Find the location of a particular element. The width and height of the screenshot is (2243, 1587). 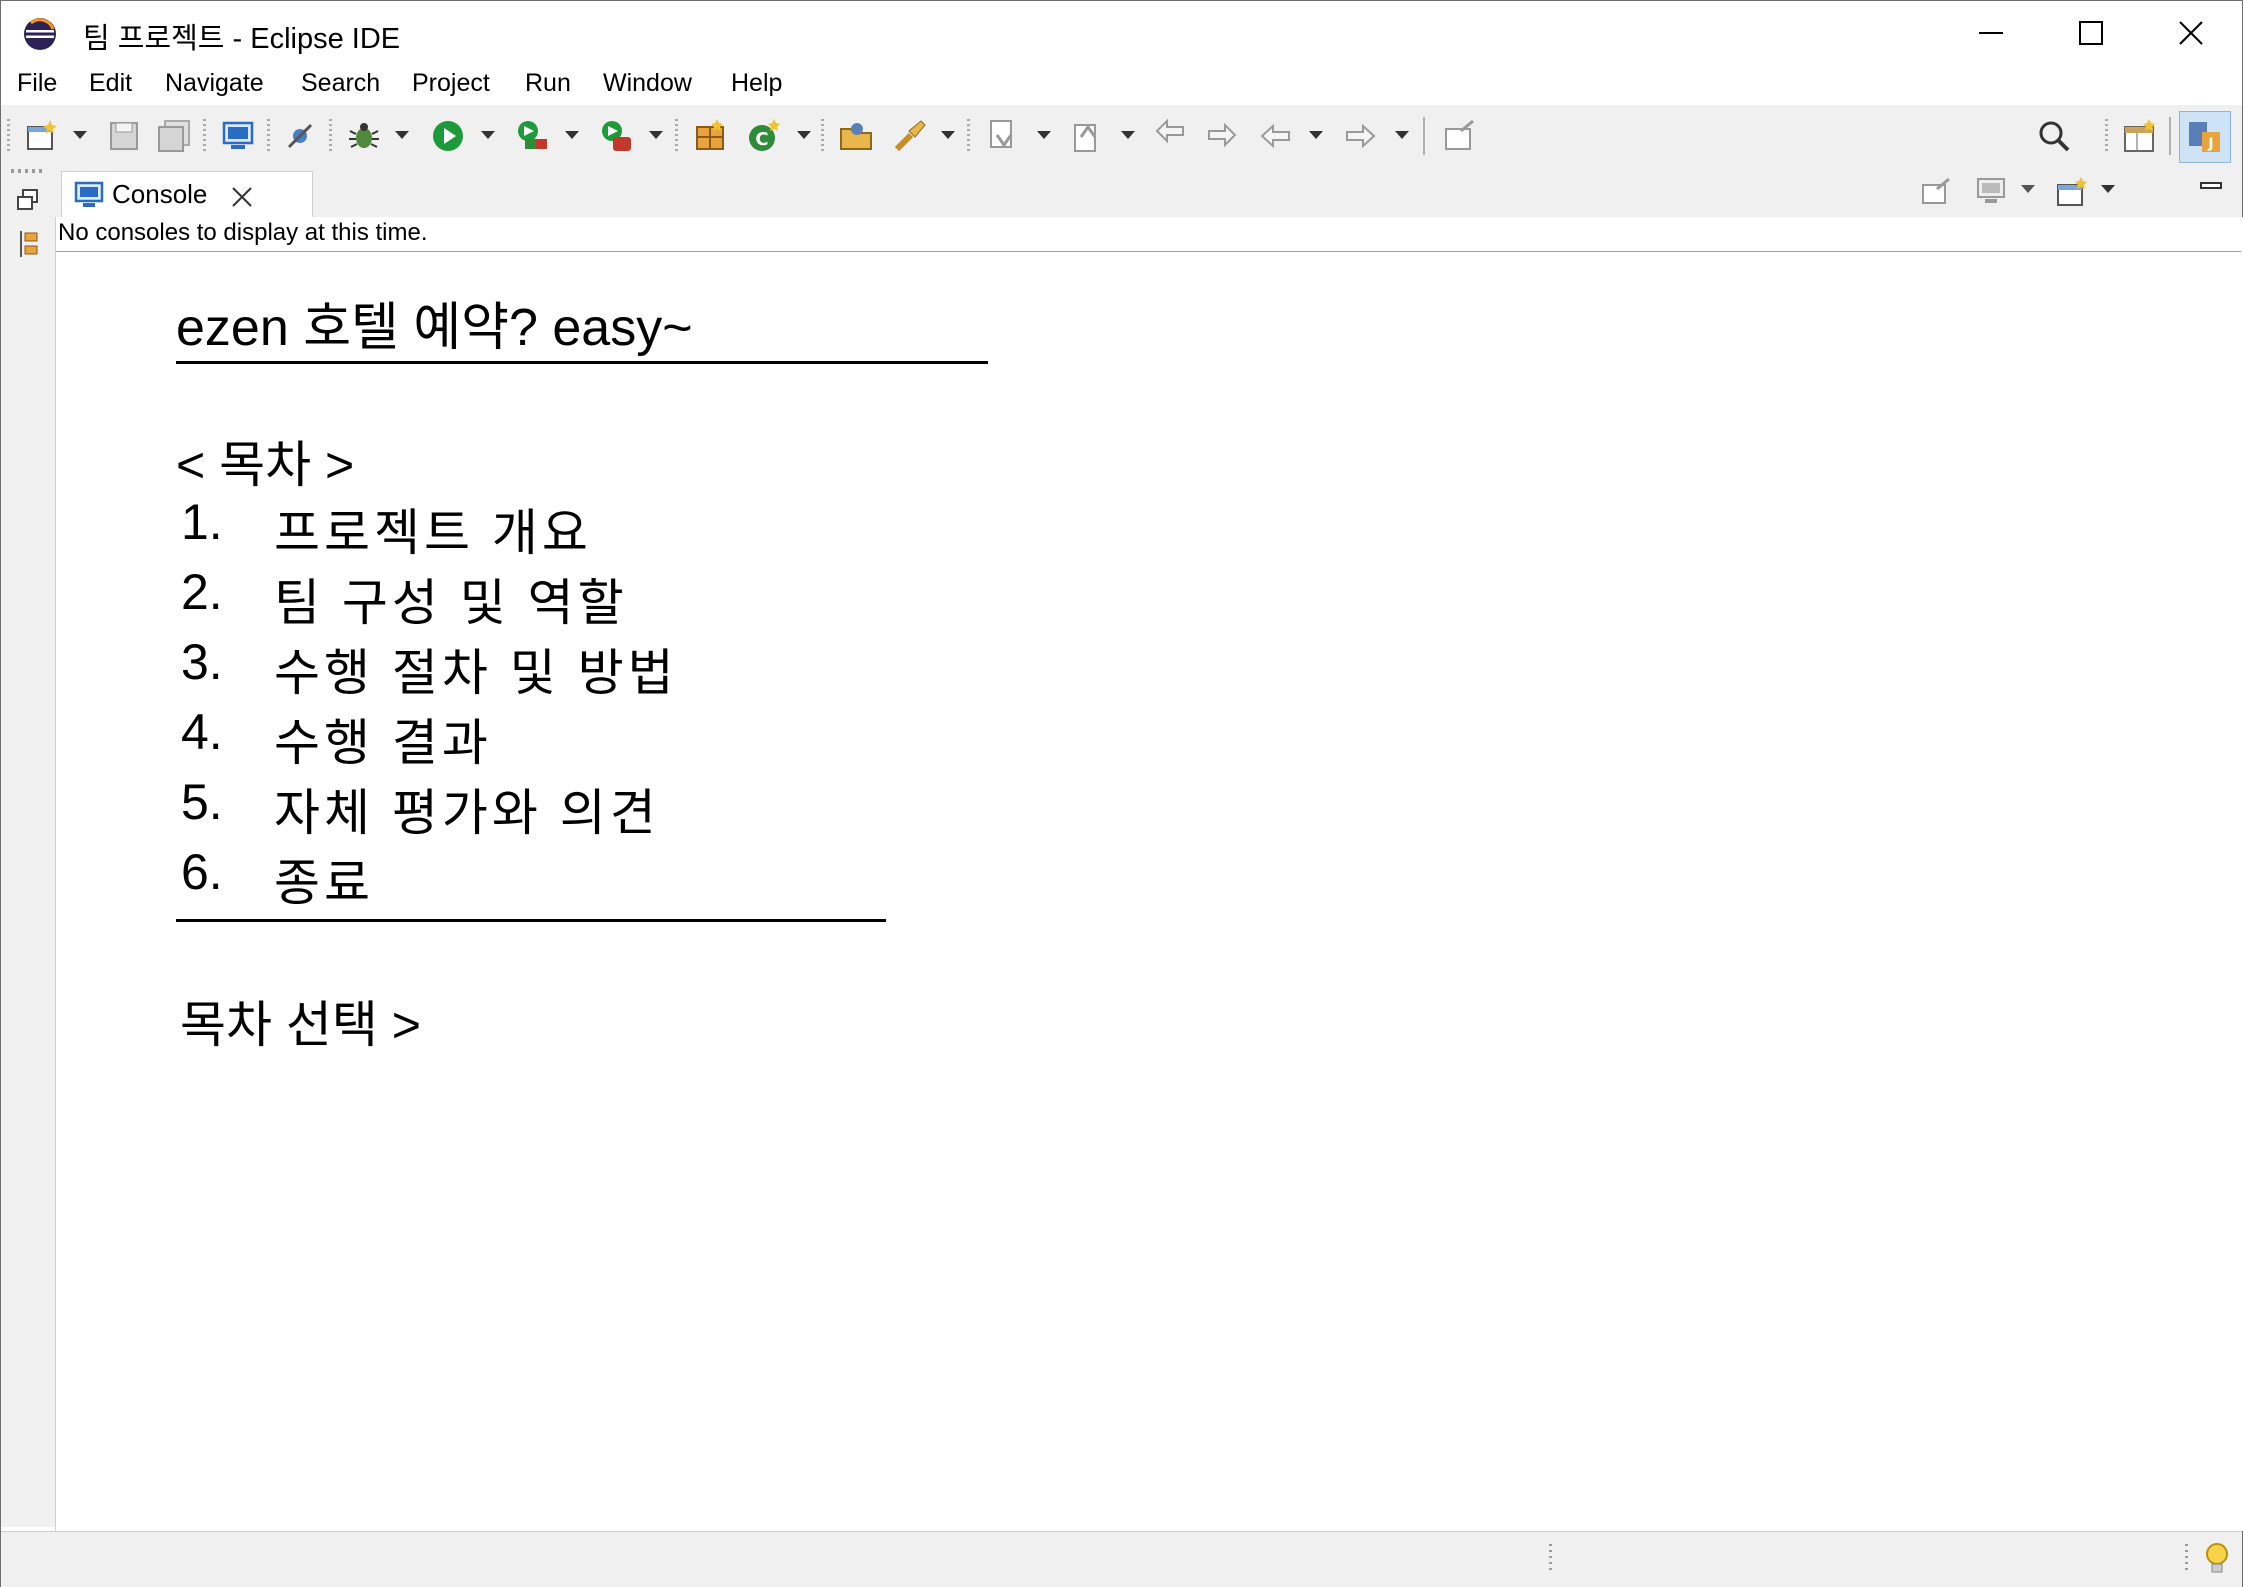

toc-underline is located at coordinates (531, 920).